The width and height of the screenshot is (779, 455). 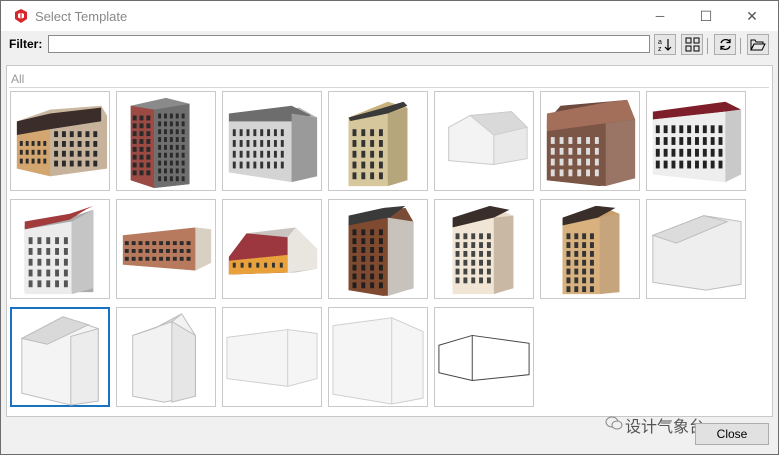 What do you see at coordinates (26, 44) in the screenshot?
I see `filter-label: Filter:` at bounding box center [26, 44].